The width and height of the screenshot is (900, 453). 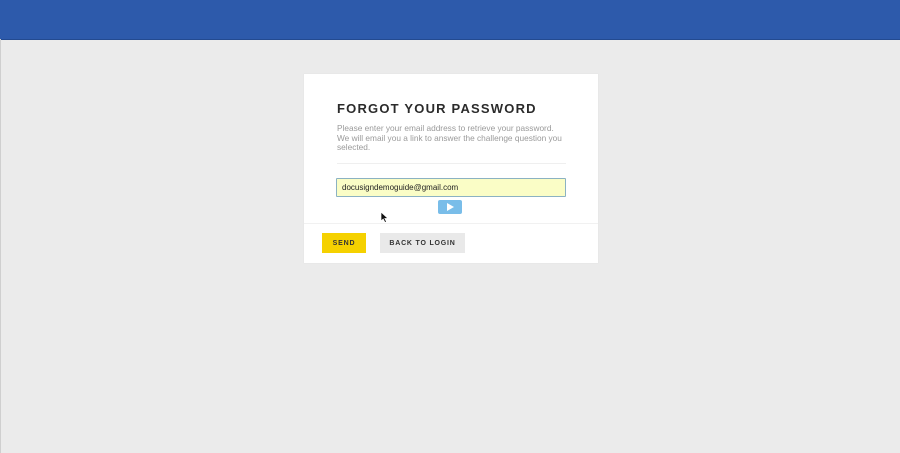 I want to click on footer-divider, so click(x=451, y=223).